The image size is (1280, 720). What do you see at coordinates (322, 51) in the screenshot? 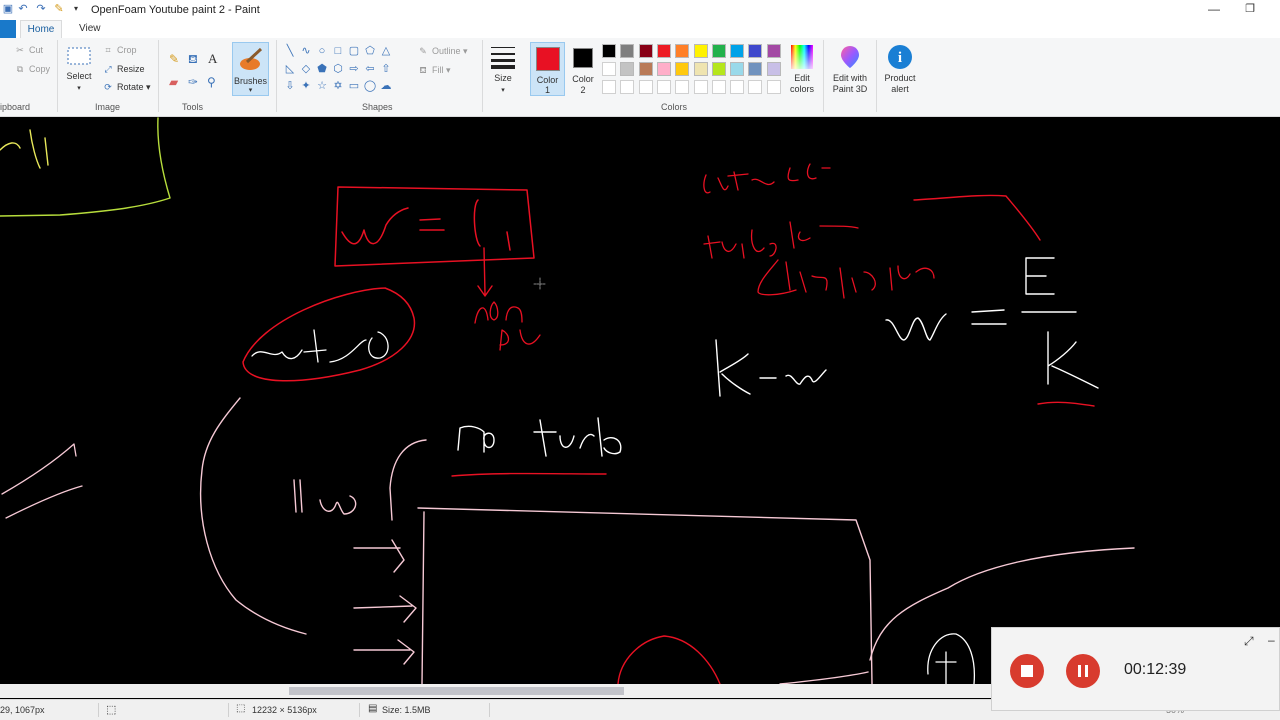
I see `oval-shape-icon: ○` at bounding box center [322, 51].